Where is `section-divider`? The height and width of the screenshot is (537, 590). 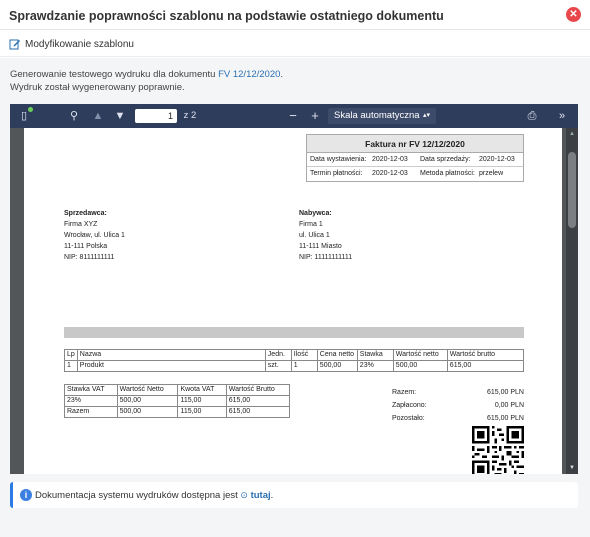 section-divider is located at coordinates (294, 332).